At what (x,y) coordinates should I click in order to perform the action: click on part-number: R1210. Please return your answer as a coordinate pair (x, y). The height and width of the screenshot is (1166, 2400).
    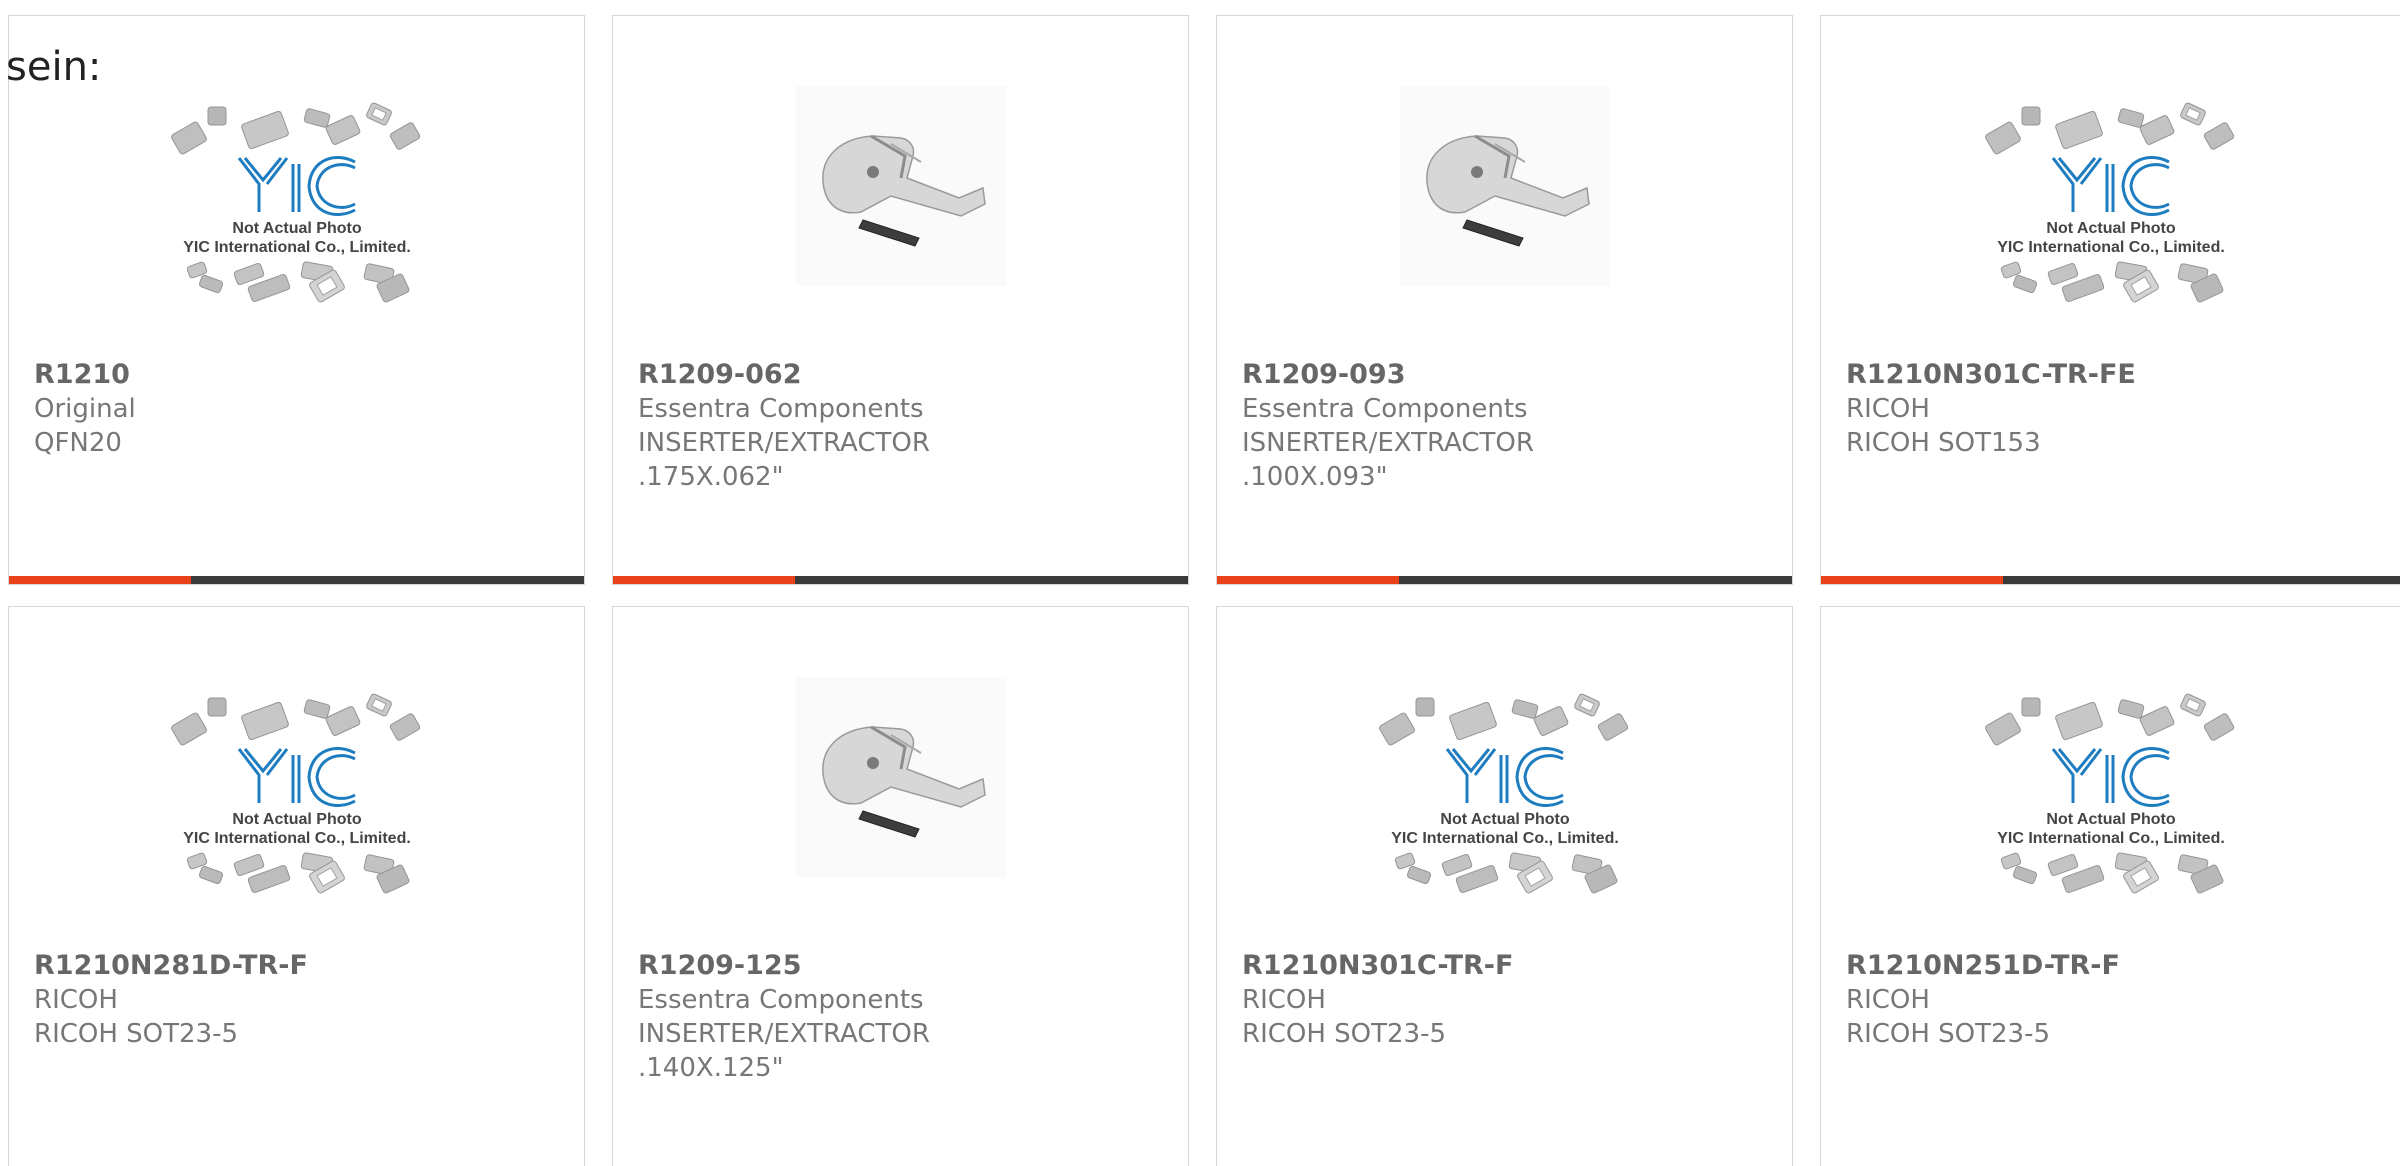
    Looking at the image, I should click on (299, 375).